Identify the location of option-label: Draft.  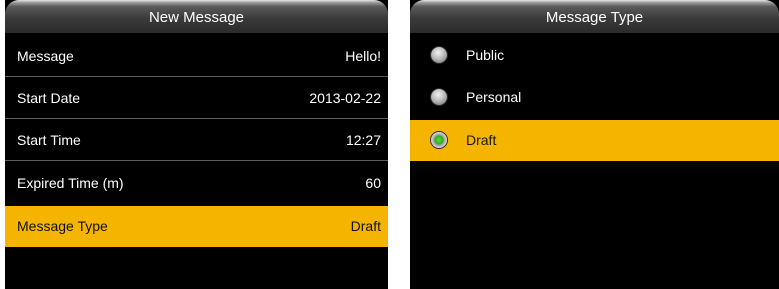
(481, 140).